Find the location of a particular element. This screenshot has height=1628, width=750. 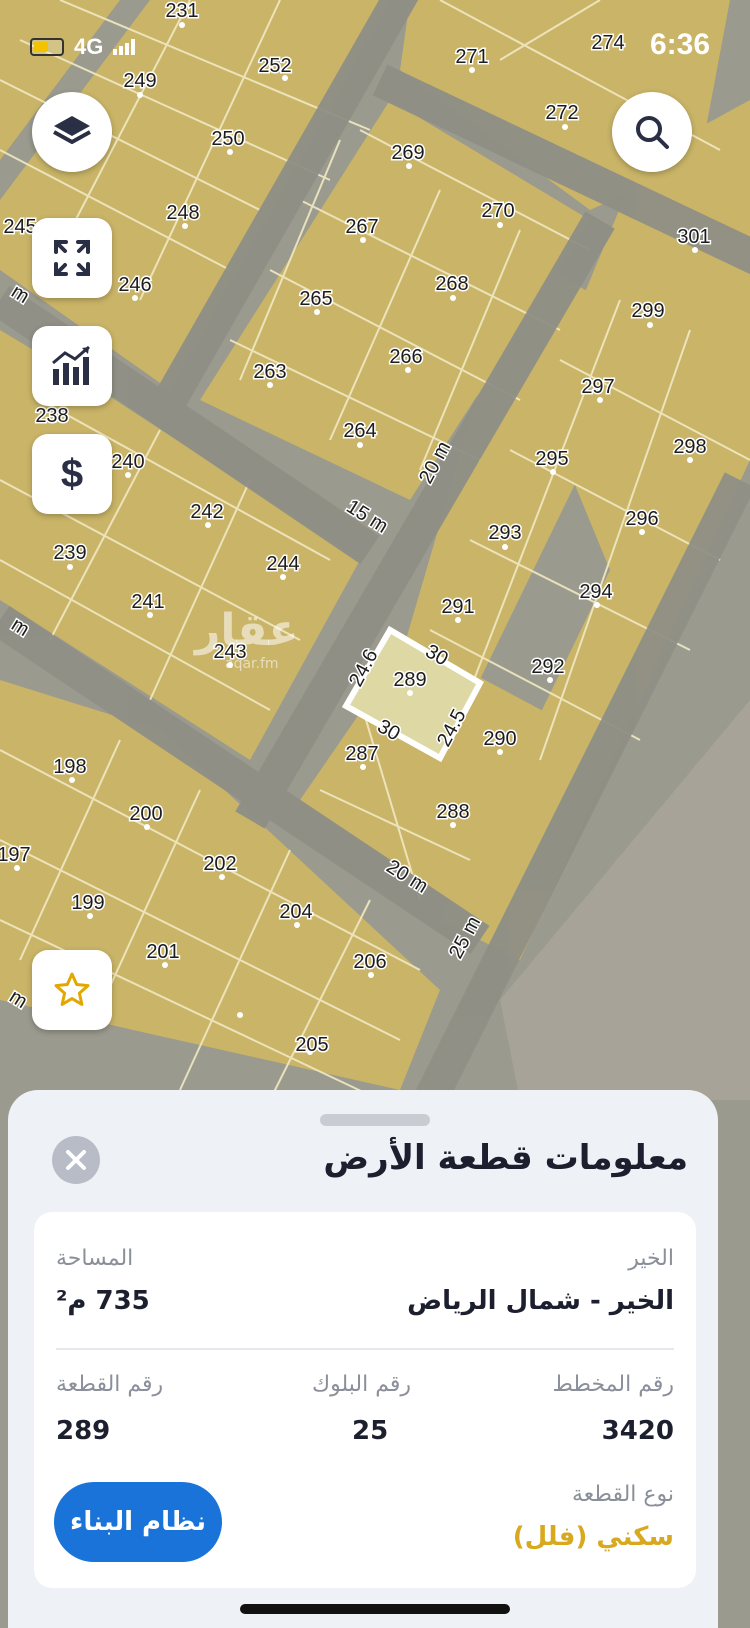

layers-button is located at coordinates (72, 132).